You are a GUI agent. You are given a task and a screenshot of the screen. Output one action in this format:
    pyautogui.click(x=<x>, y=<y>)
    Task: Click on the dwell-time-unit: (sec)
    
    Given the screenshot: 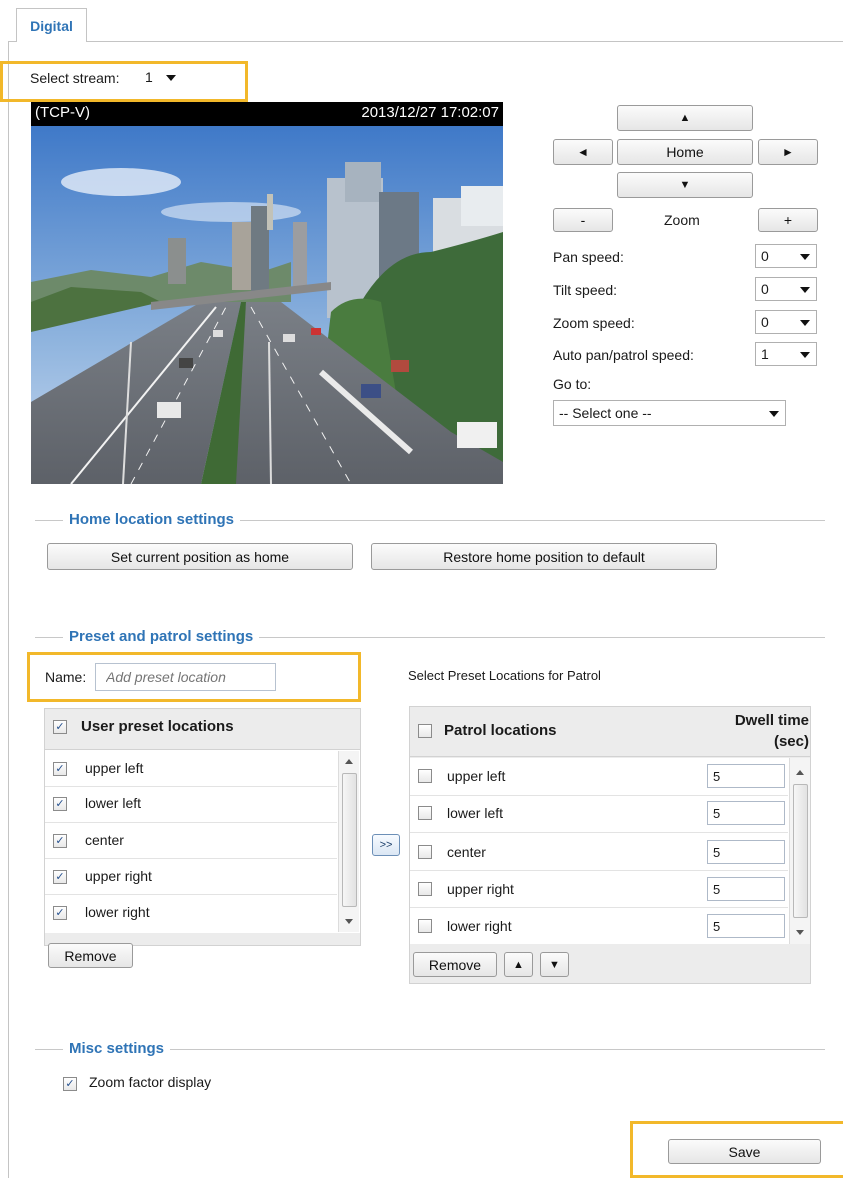 What is the action you would take?
    pyautogui.click(x=791, y=741)
    